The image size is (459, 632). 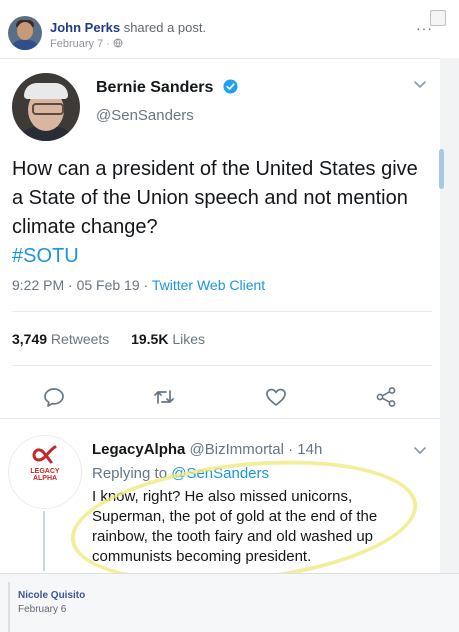 I want to click on logo-text: LEGACY ALPHA, so click(x=45, y=475).